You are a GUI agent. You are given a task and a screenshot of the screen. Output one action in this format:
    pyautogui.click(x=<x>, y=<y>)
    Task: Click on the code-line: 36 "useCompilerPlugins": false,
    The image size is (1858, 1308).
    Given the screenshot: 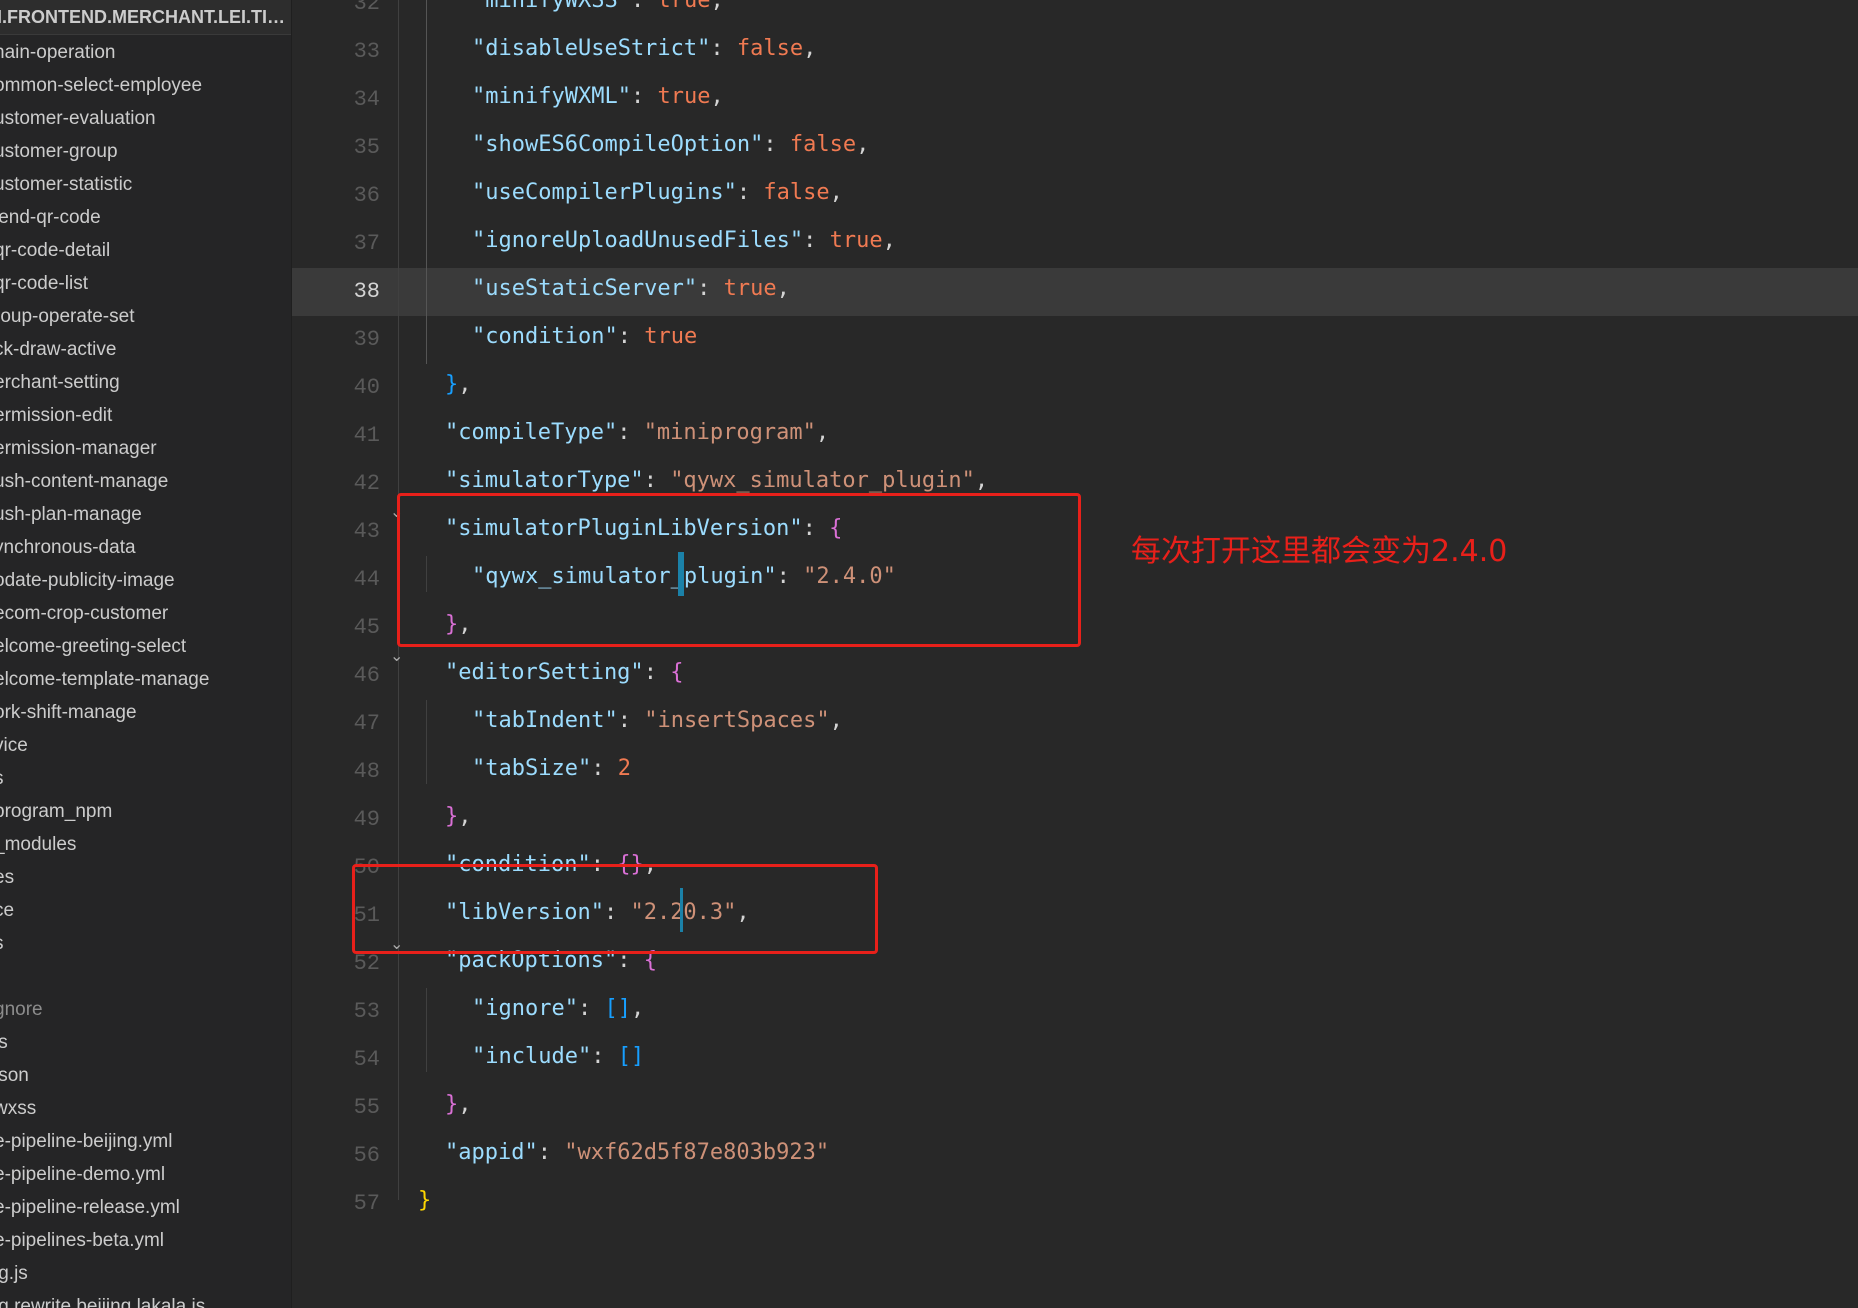 What is the action you would take?
    pyautogui.click(x=1075, y=196)
    